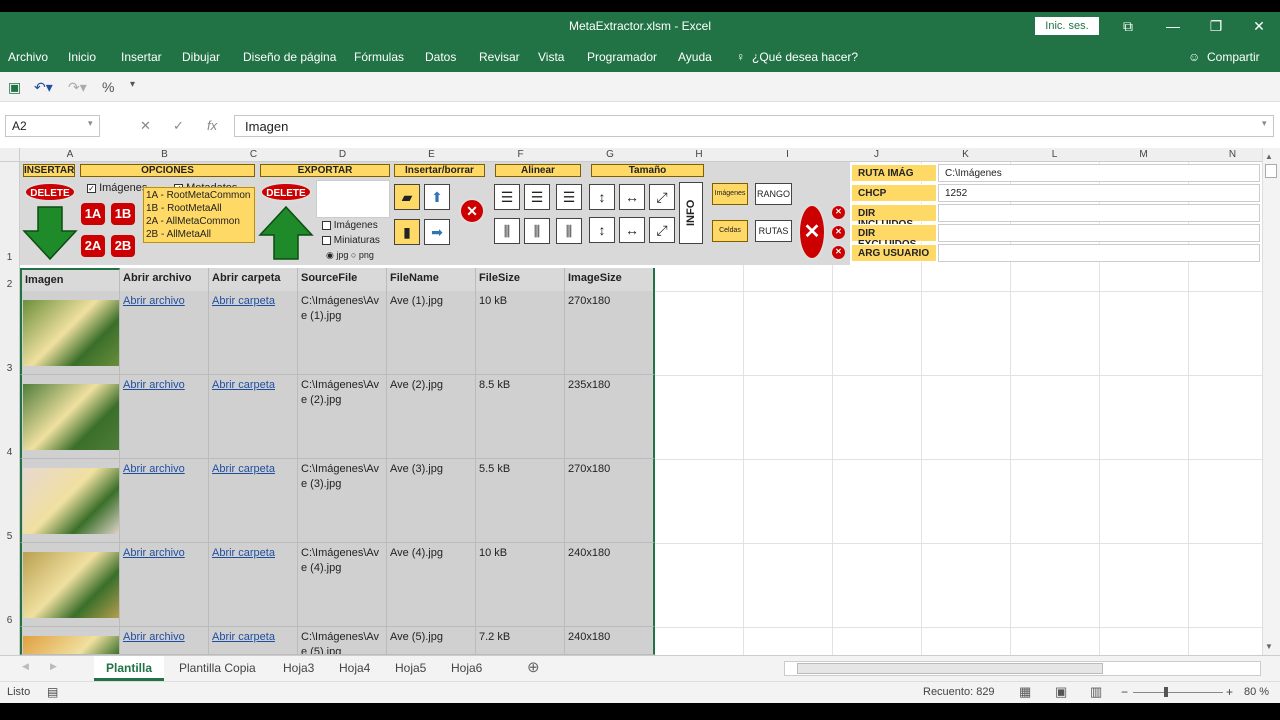 Image resolution: width=1280 pixels, height=720 pixels. I want to click on zoom-out-icon: −, so click(1124, 692).